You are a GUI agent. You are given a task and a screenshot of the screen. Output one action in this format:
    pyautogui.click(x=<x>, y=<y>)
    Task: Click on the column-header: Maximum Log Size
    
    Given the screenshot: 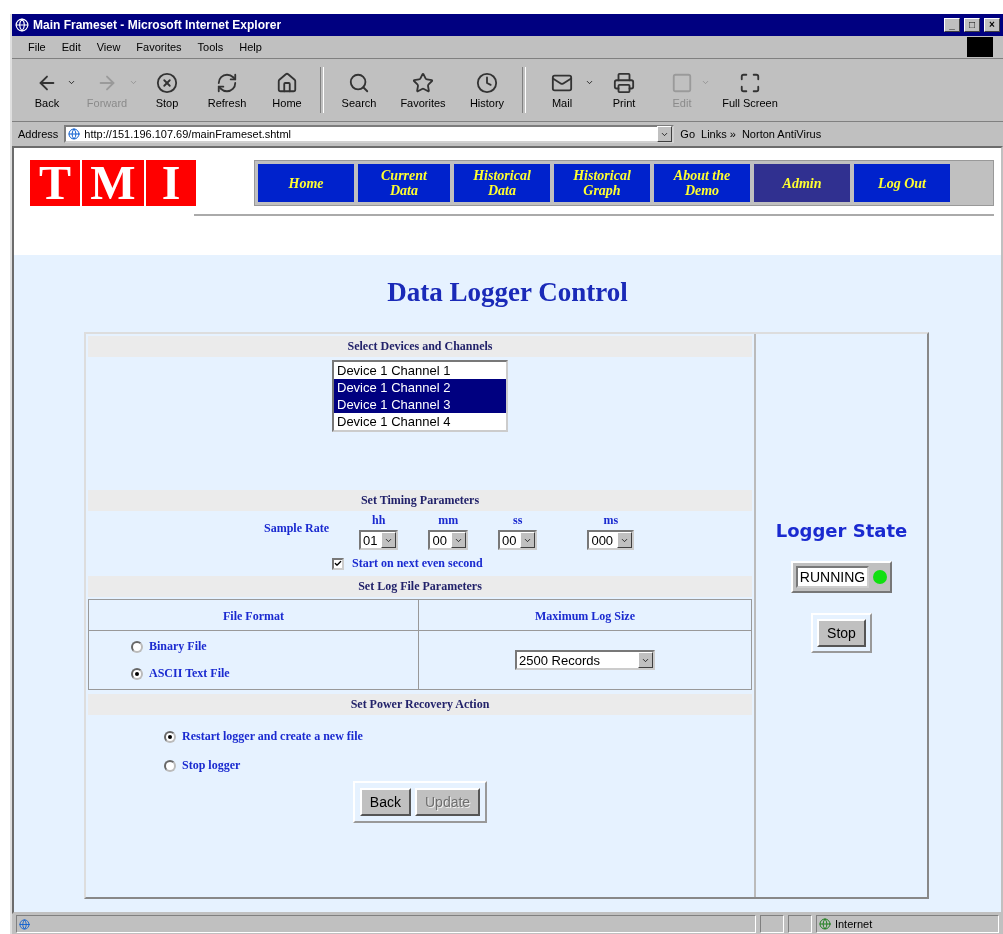 What is the action you would take?
    pyautogui.click(x=585, y=616)
    